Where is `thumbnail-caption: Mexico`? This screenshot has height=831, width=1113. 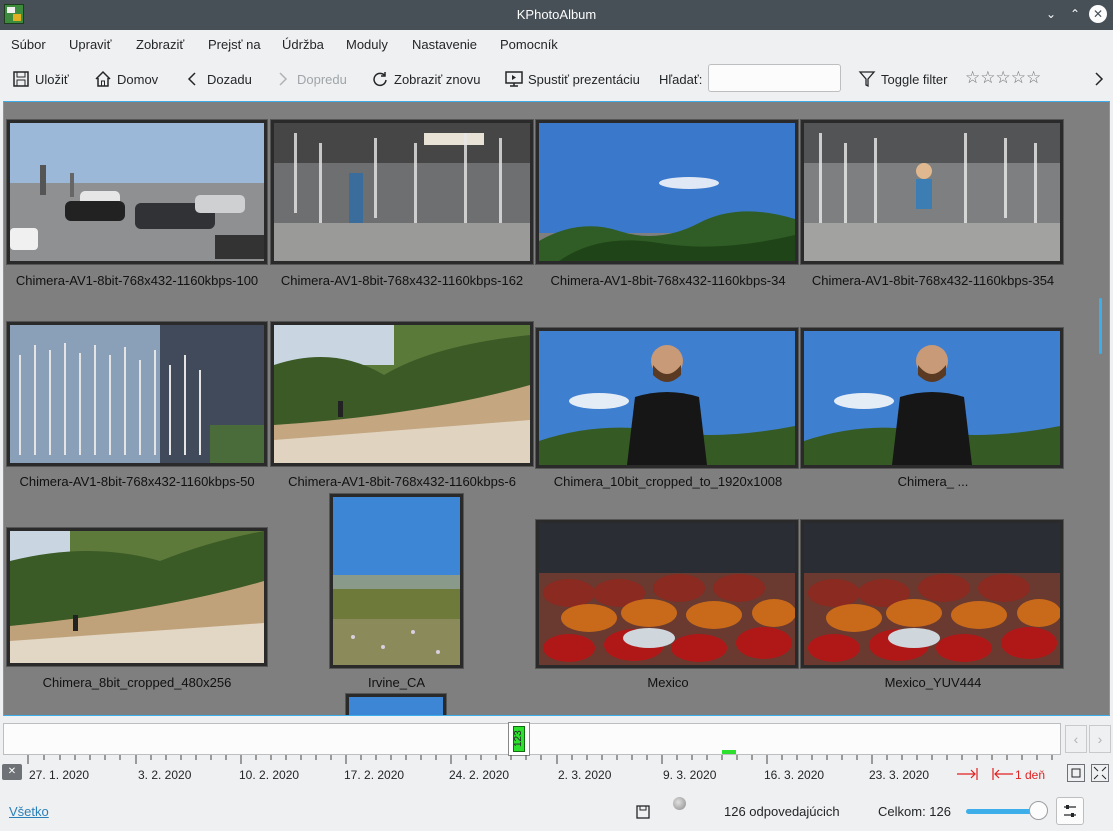
thumbnail-caption: Mexico is located at coordinates (668, 682).